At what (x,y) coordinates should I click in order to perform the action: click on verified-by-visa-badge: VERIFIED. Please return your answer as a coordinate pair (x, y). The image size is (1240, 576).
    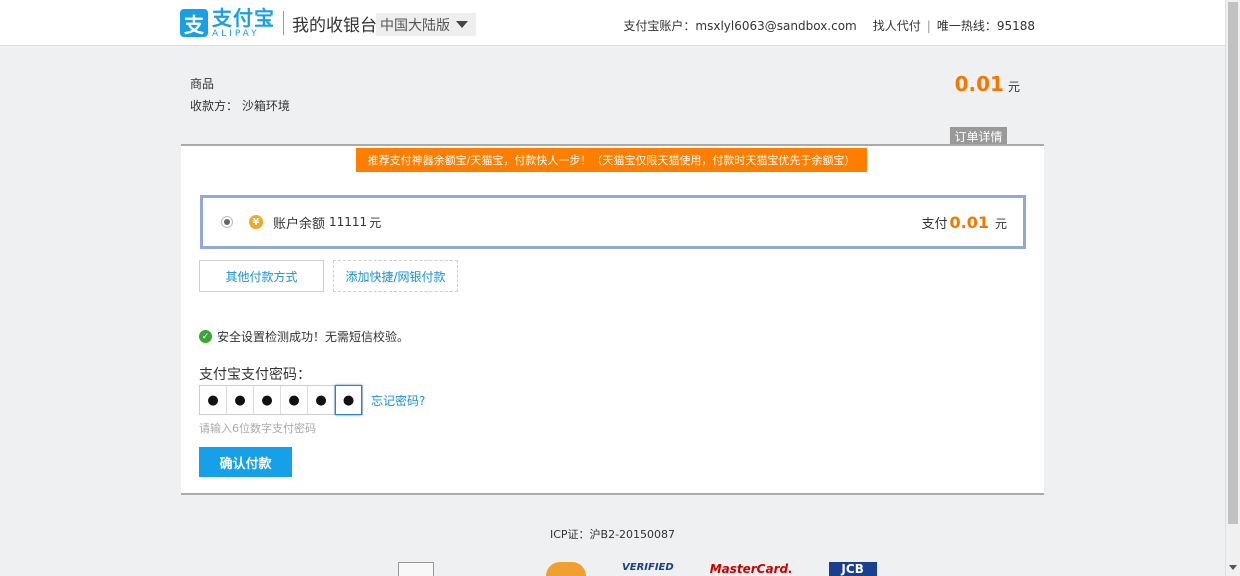
    Looking at the image, I should click on (648, 569).